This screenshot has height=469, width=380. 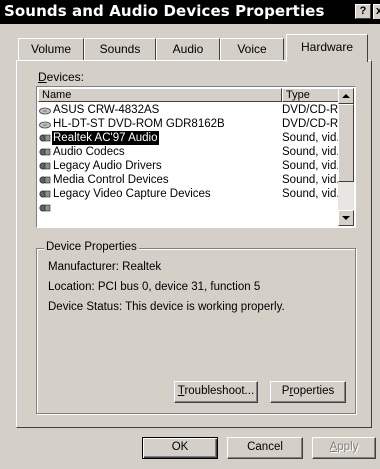 I want to click on window-title: Sounds and Audio Devices Properties, so click(x=164, y=11).